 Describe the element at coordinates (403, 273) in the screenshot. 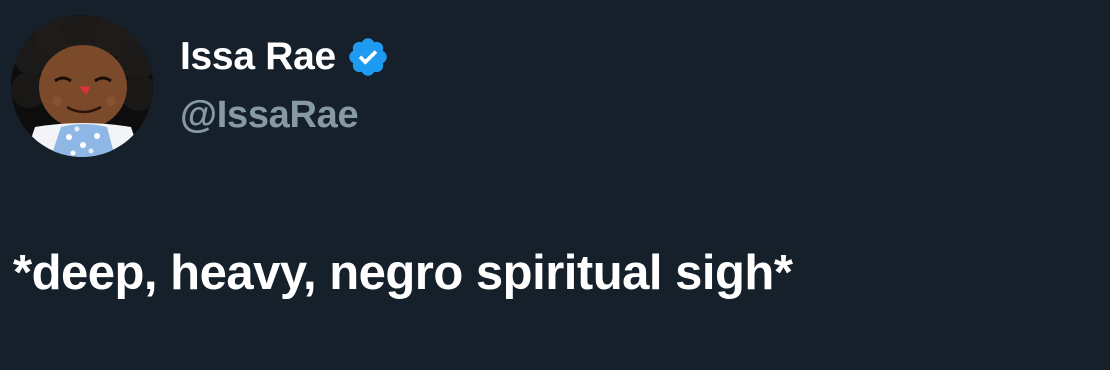

I see `tweet-text: *deep, heavy, negro spiritual sigh*` at that location.